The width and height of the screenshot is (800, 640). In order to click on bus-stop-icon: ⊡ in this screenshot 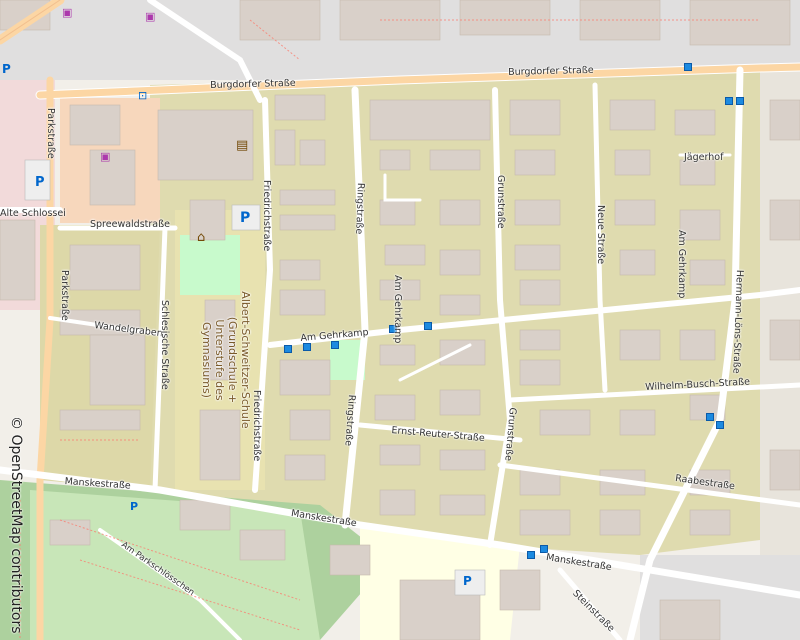, I will do `click(142, 95)`.